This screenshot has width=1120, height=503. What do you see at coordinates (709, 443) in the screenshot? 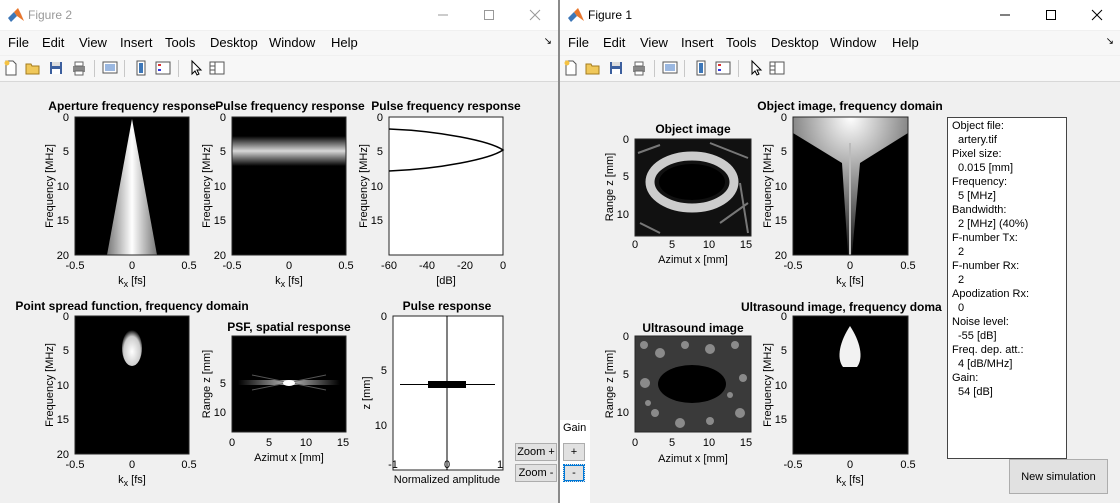
I see `x-tick-label: 10` at bounding box center [709, 443].